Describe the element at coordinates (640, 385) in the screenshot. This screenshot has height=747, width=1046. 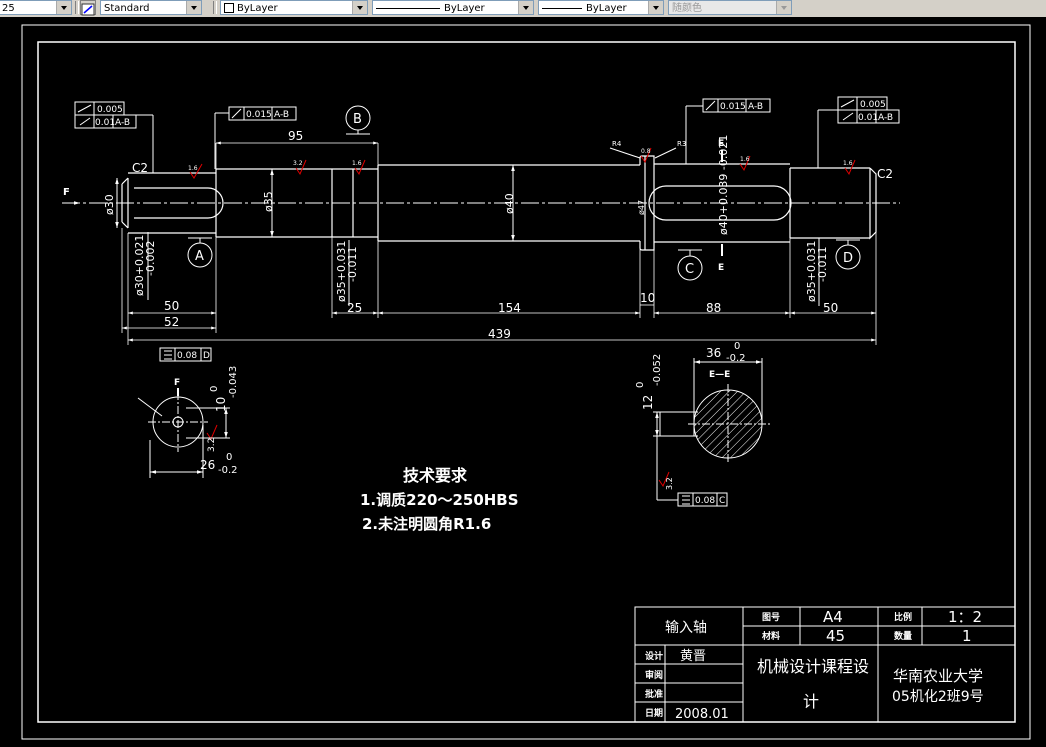
I see `right-12-tol: 0` at that location.